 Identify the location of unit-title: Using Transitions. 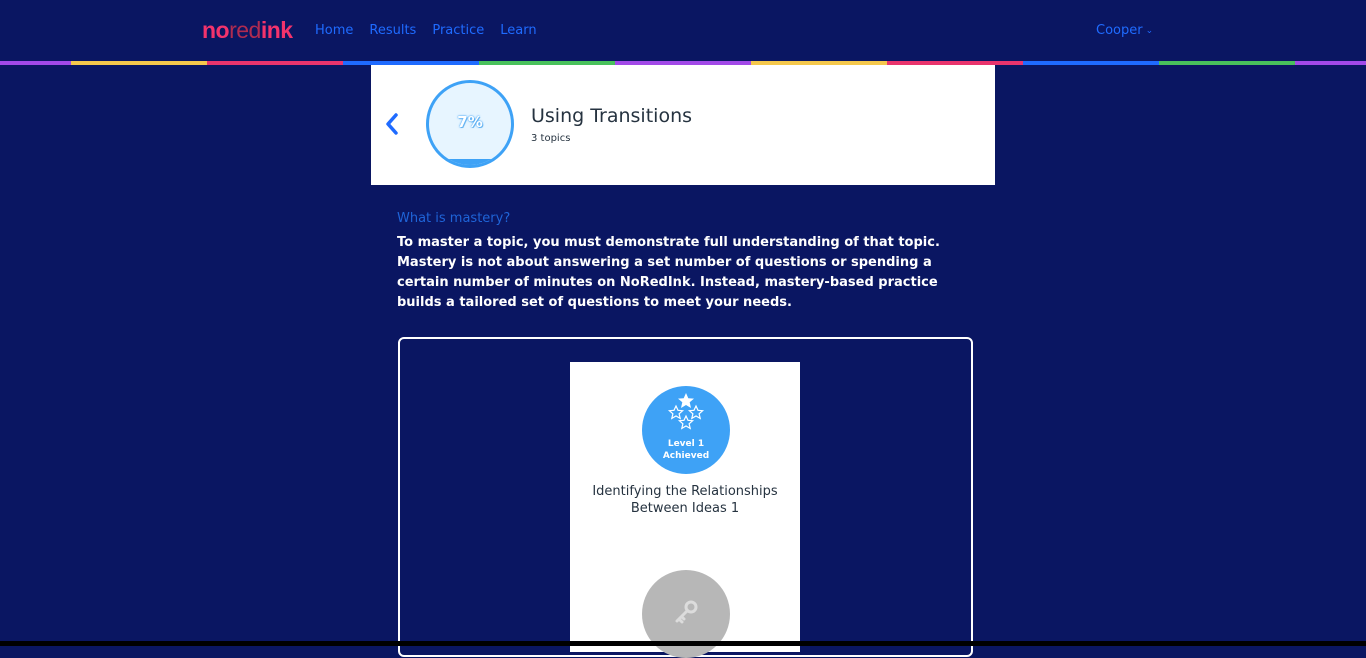
(612, 116).